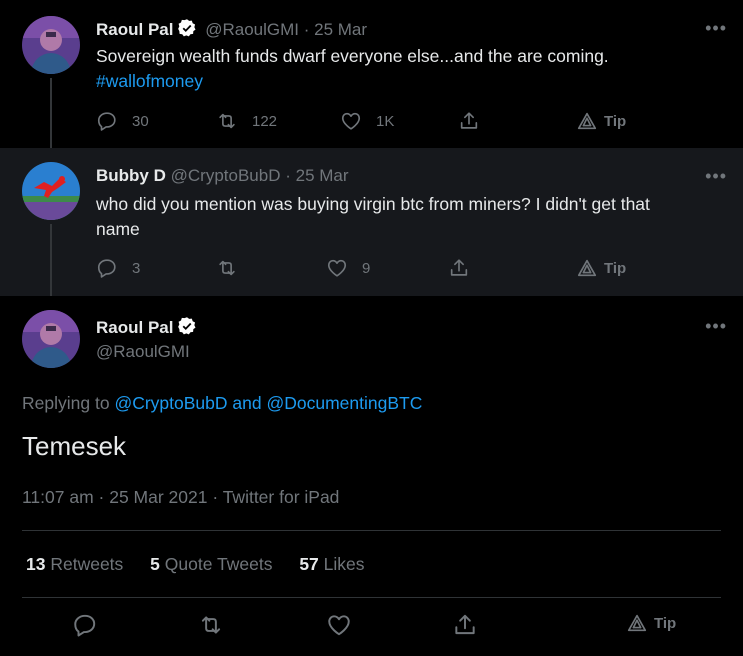  What do you see at coordinates (265, 121) in the screenshot?
I see `retweet-count: 122` at bounding box center [265, 121].